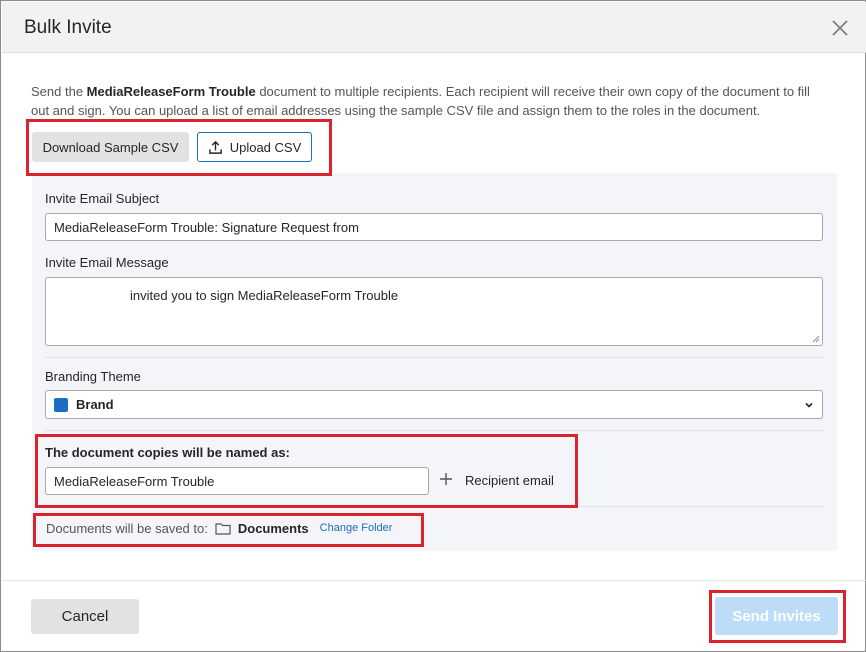 This screenshot has width=866, height=652. What do you see at coordinates (107, 262) in the screenshot?
I see `message-label: Invite Email Message` at bounding box center [107, 262].